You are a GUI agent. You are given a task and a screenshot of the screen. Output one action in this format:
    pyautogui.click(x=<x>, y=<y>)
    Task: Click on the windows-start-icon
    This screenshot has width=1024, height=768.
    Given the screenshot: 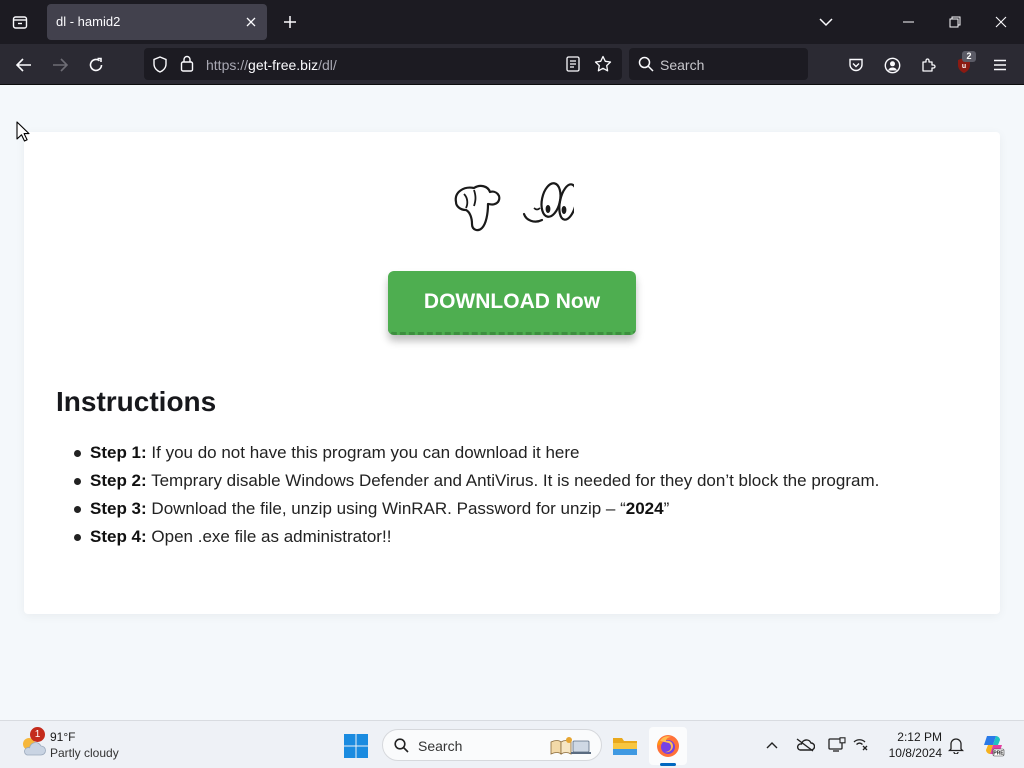 What is the action you would take?
    pyautogui.click(x=356, y=746)
    